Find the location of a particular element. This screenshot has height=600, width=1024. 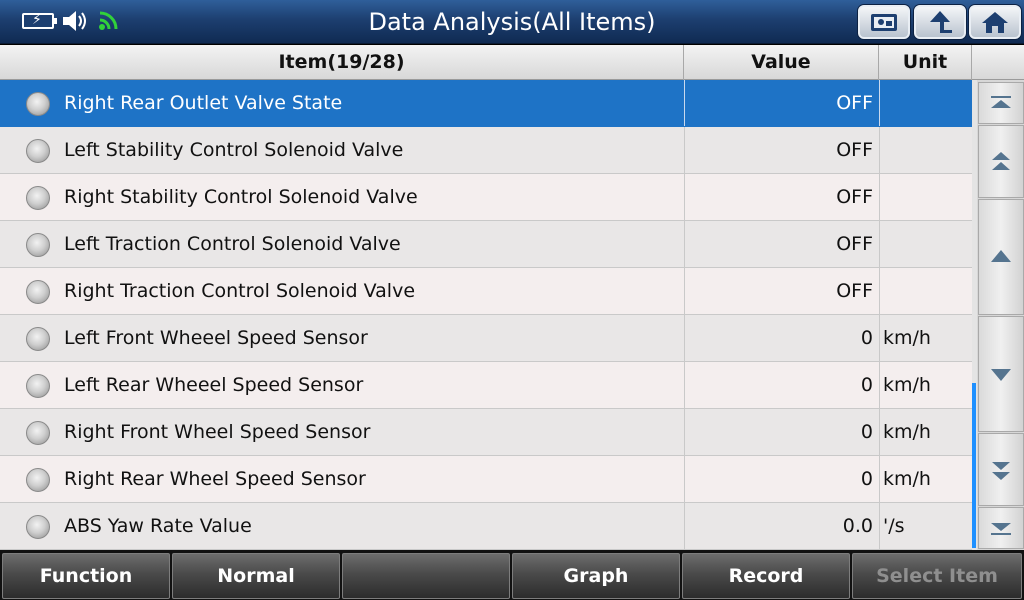

scroll-down-icon is located at coordinates (1001, 375).